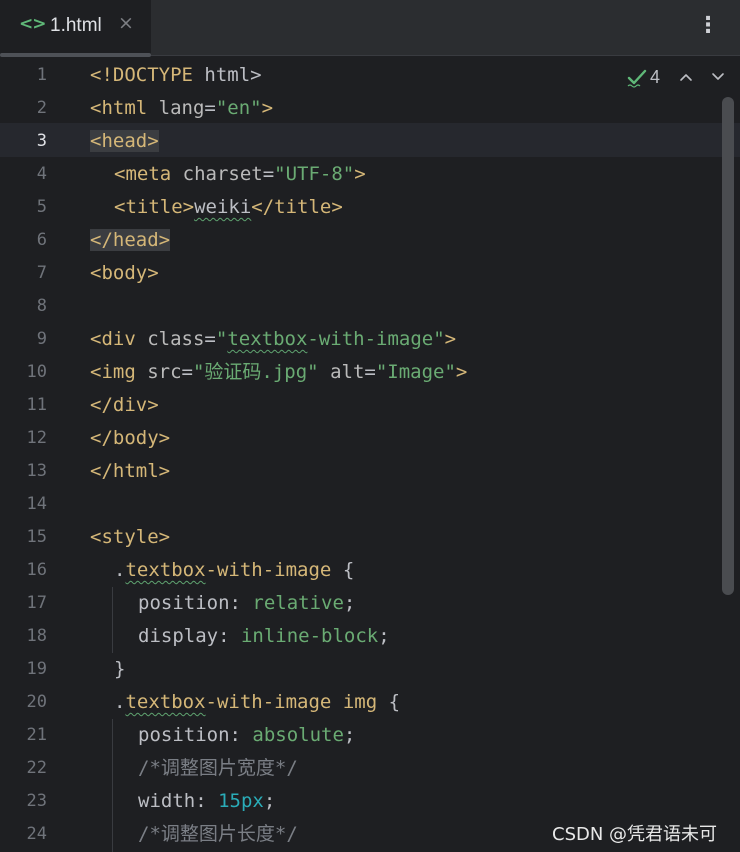  Describe the element at coordinates (130, 471) in the screenshot. I see `code-line-13: </html>` at that location.